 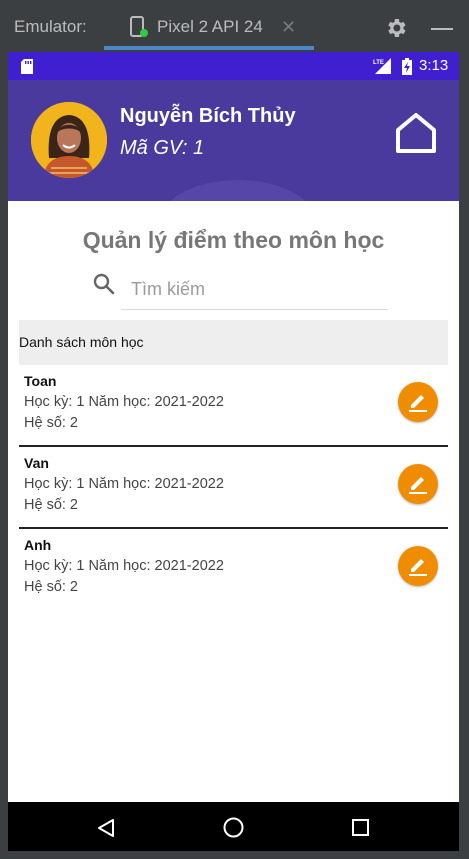 What do you see at coordinates (104, 284) in the screenshot?
I see `search-icon` at bounding box center [104, 284].